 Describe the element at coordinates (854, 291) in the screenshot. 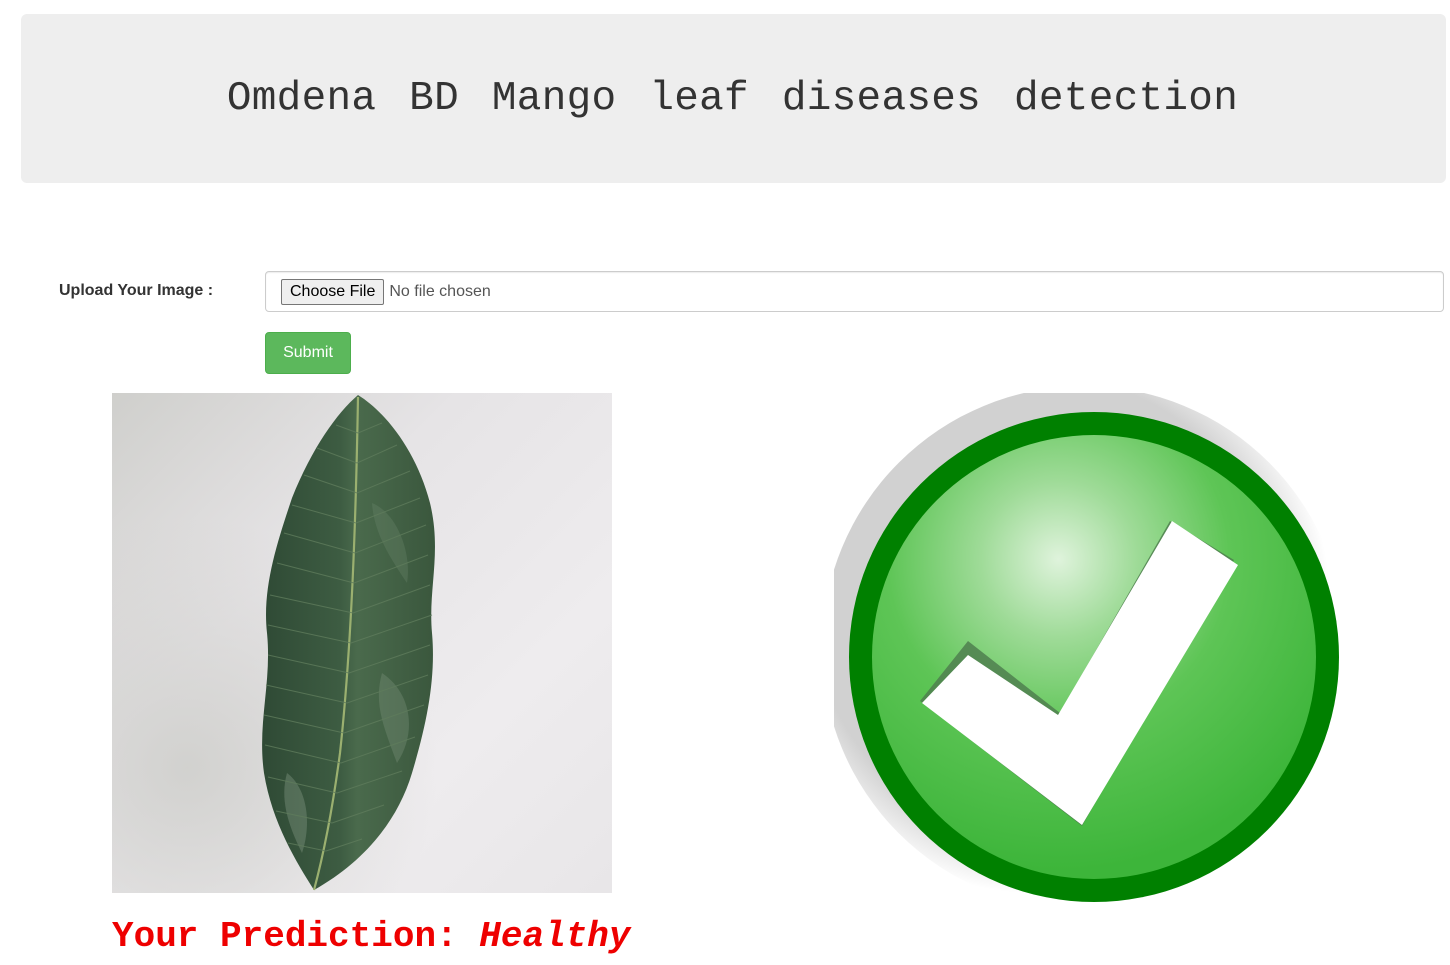

I see `file-input: Choose File No file chosen` at that location.